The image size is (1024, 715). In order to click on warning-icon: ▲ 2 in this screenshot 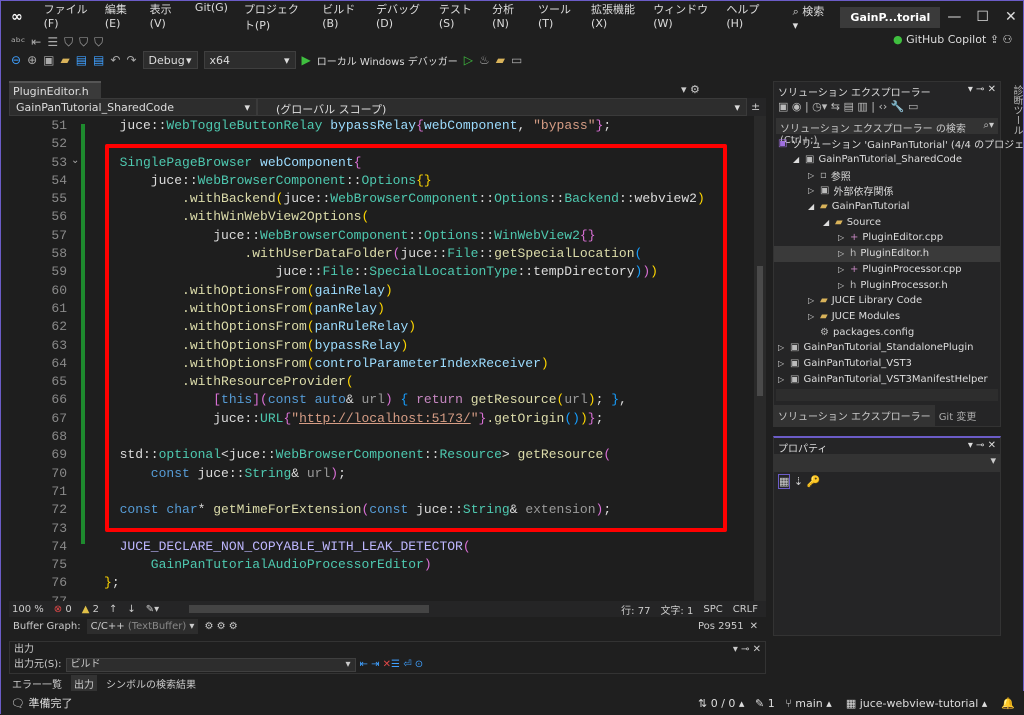, I will do `click(90, 609)`.